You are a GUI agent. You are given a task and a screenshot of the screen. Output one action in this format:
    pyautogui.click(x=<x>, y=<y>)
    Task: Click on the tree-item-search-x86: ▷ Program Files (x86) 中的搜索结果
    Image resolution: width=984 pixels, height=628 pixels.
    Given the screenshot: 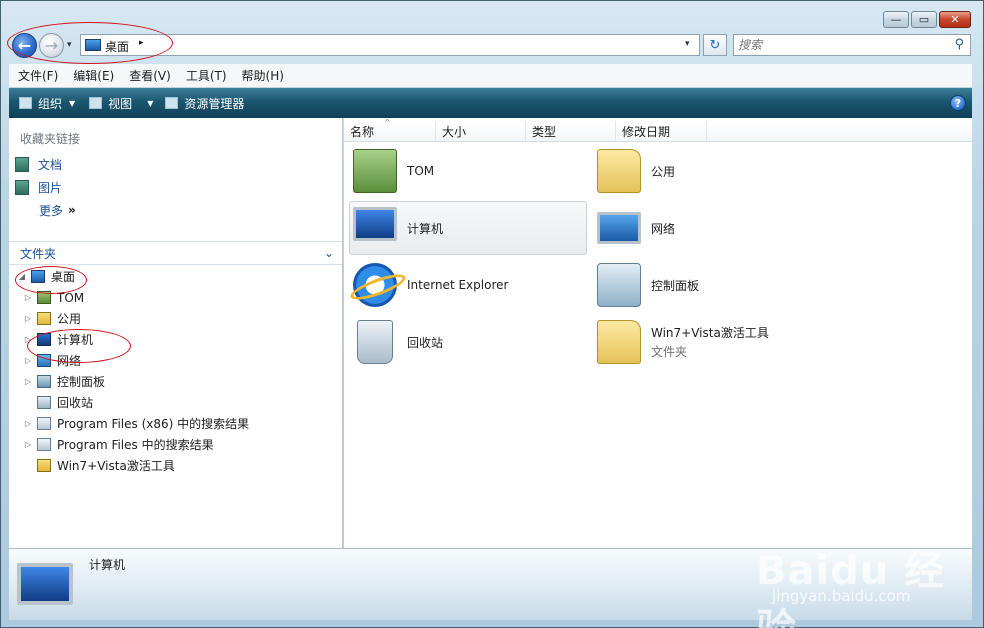 What is the action you would take?
    pyautogui.click(x=177, y=423)
    